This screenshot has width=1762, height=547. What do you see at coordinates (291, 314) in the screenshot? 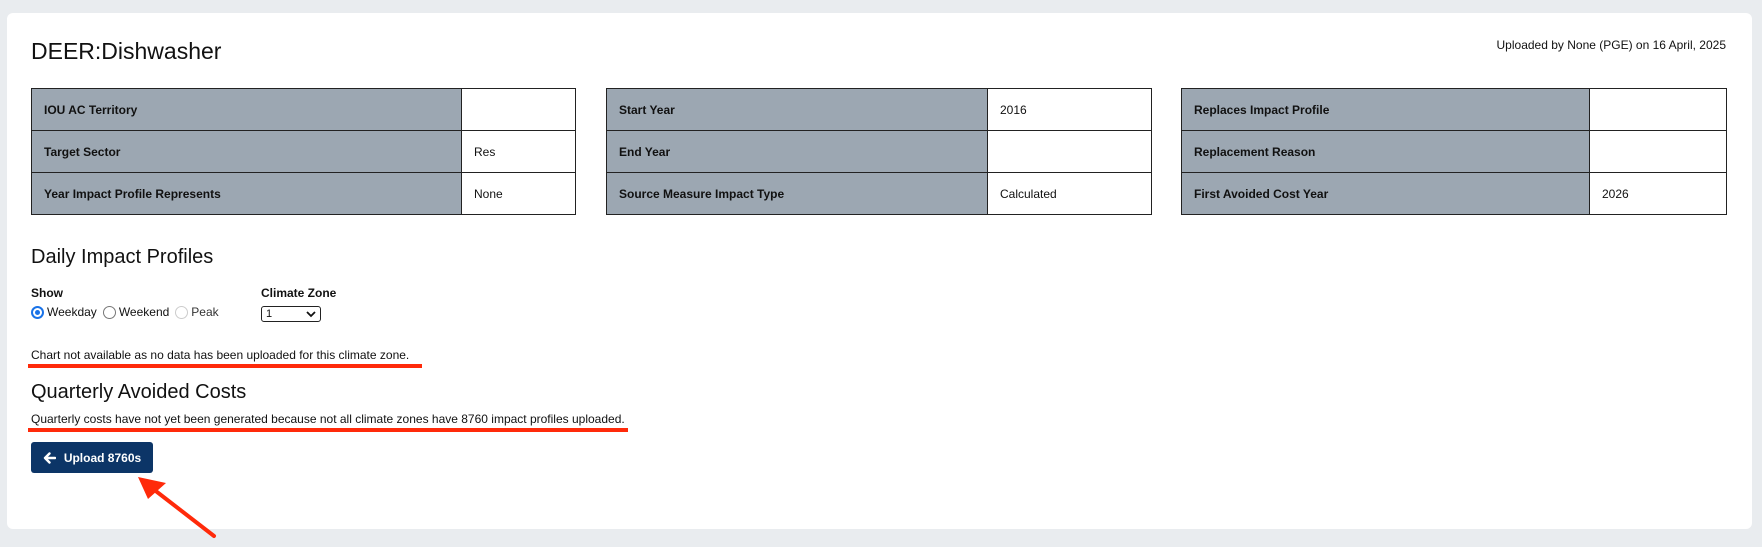
I see `climate-zone-select: 1` at bounding box center [291, 314].